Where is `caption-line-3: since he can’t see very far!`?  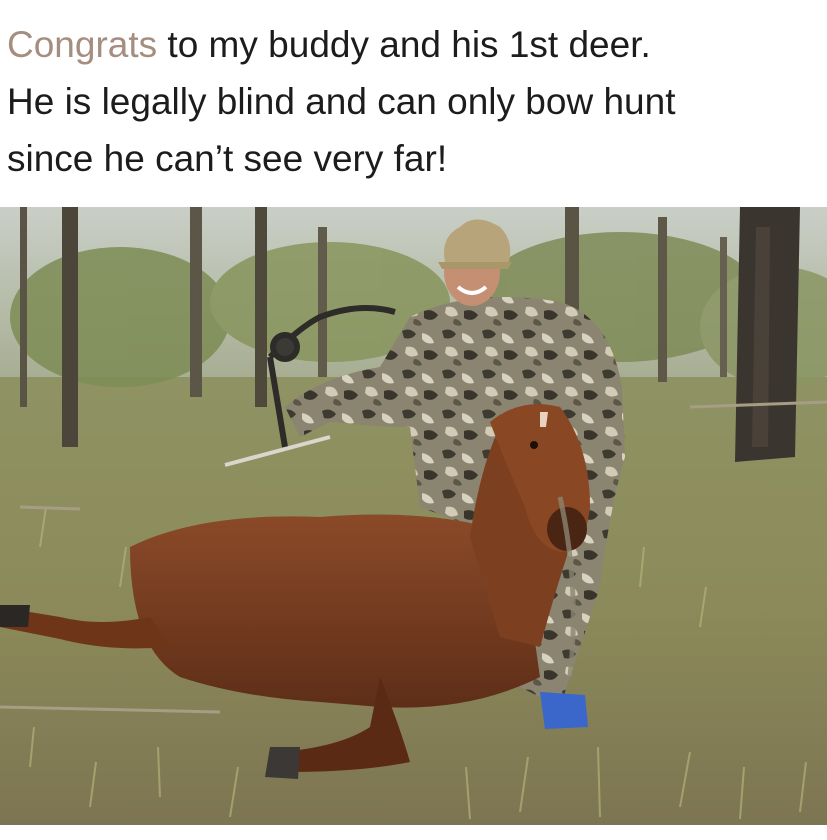 caption-line-3: since he can’t see very far! is located at coordinates (227, 158).